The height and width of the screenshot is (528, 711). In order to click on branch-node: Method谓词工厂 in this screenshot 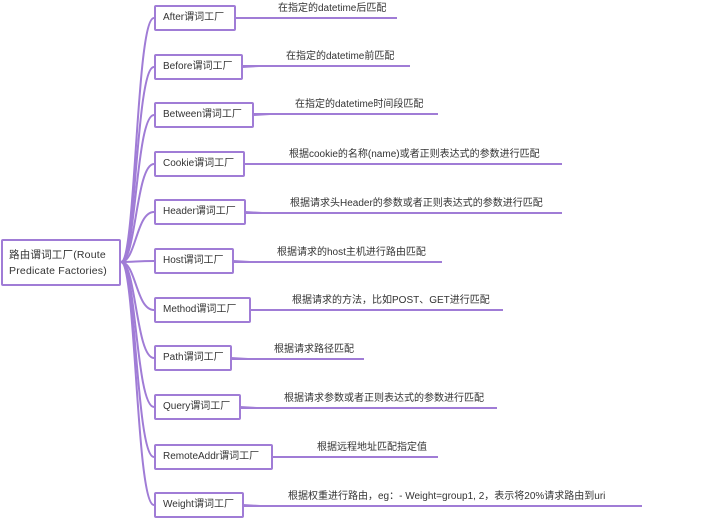, I will do `click(202, 310)`.